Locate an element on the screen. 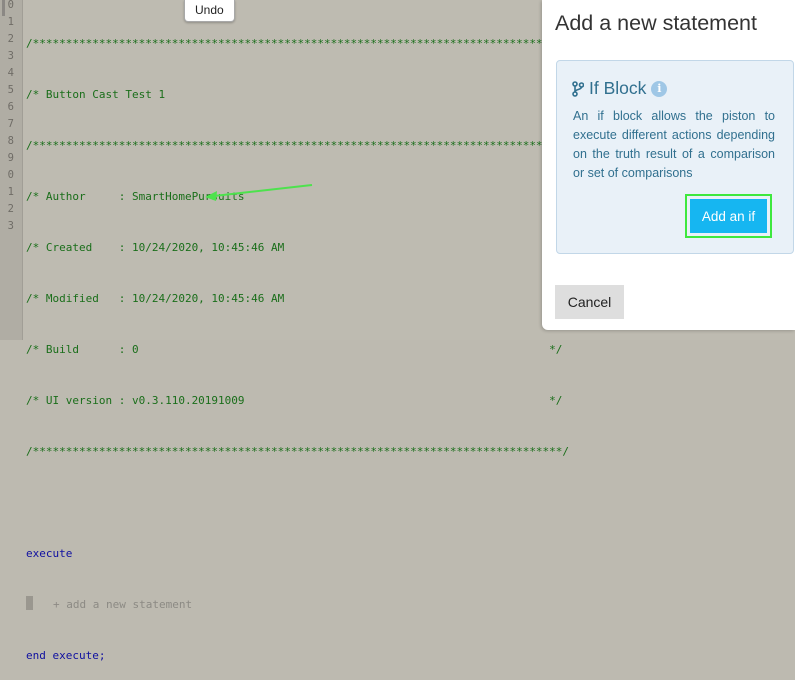  arrow-shaft is located at coordinates (263, 190).